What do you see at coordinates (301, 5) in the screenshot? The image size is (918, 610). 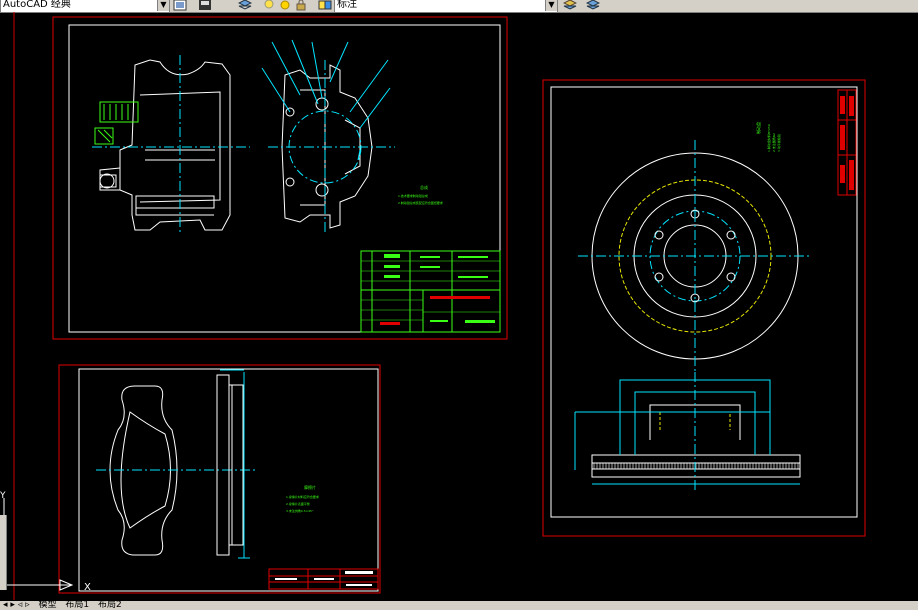 I see `lock-icon` at bounding box center [301, 5].